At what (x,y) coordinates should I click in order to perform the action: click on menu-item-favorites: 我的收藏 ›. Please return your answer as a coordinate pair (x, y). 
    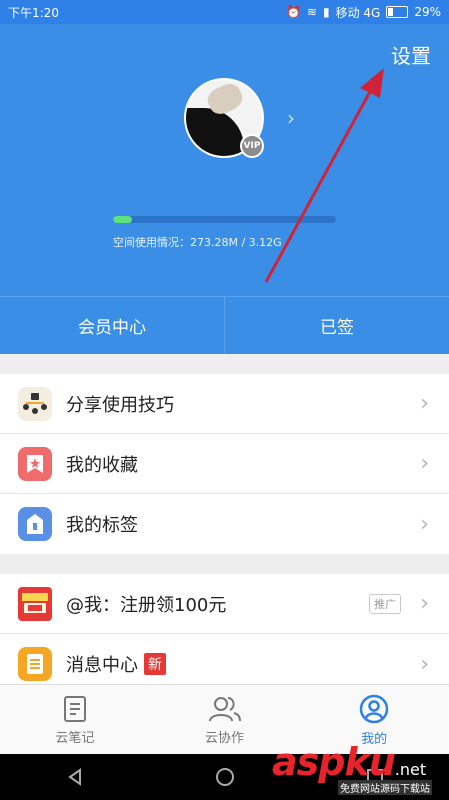
    Looking at the image, I should click on (224, 464).